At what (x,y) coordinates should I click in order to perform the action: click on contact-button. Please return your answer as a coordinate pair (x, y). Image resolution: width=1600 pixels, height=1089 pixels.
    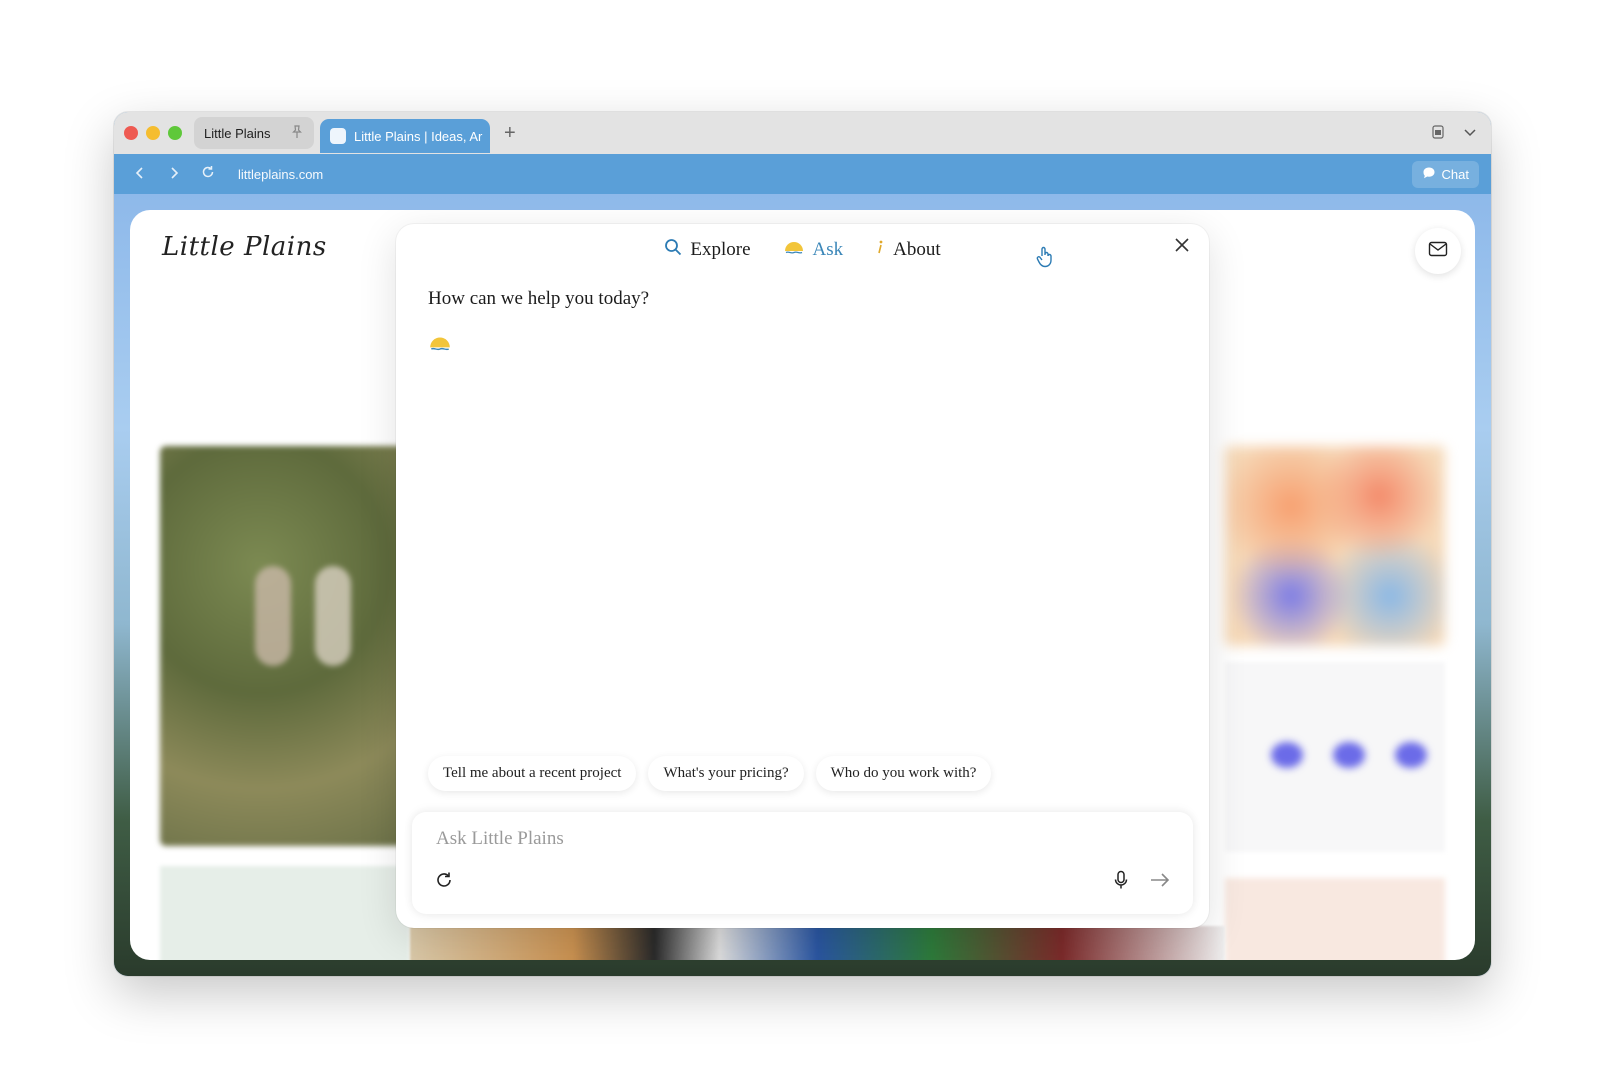
    Looking at the image, I should click on (1438, 251).